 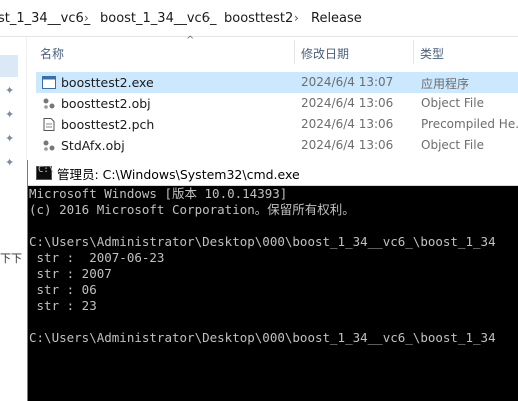 What do you see at coordinates (347, 82) in the screenshot?
I see `file-date: 2024/6/4 13:07` at bounding box center [347, 82].